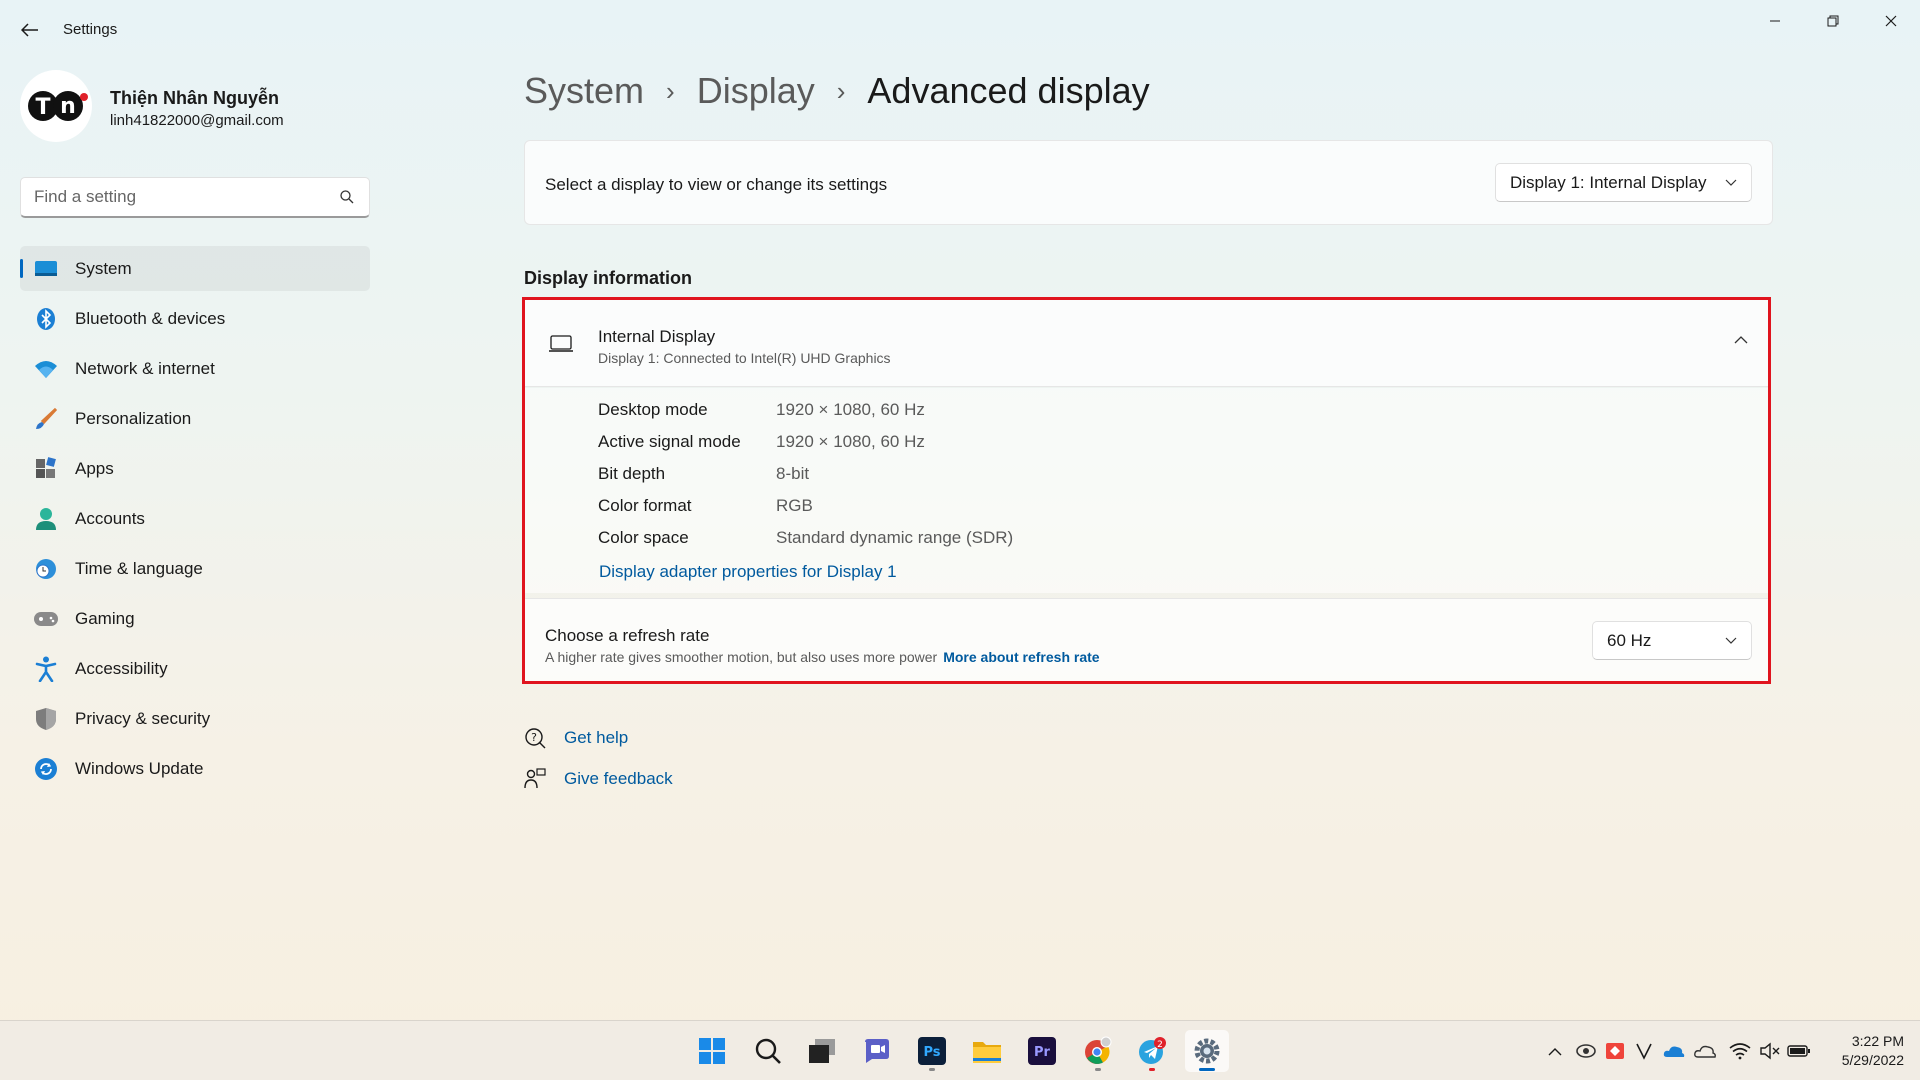  Describe the element at coordinates (645, 505) in the screenshot. I see `info-key: Color format` at that location.